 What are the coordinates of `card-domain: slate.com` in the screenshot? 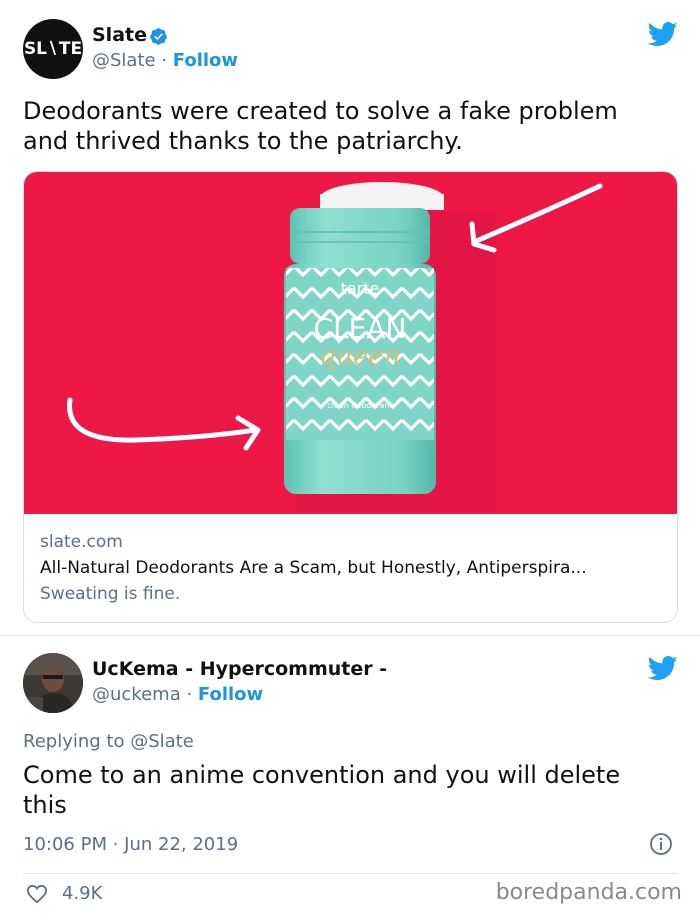 It's located at (81, 542).